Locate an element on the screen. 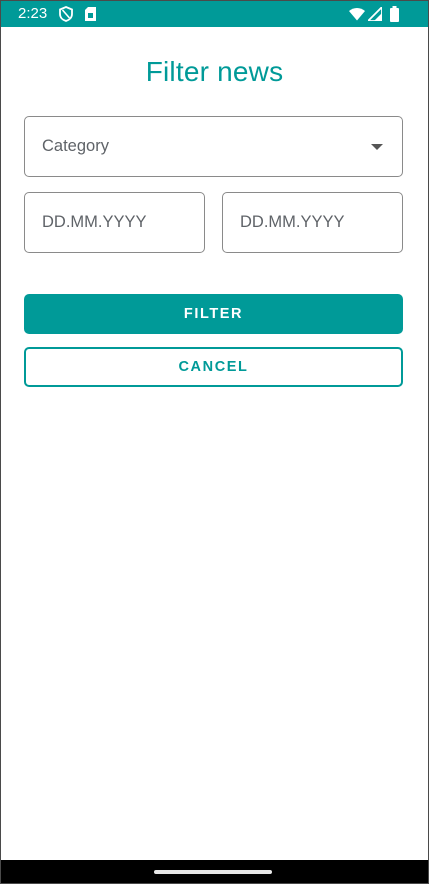 This screenshot has height=884, width=429. sim-card-icon is located at coordinates (90, 16).